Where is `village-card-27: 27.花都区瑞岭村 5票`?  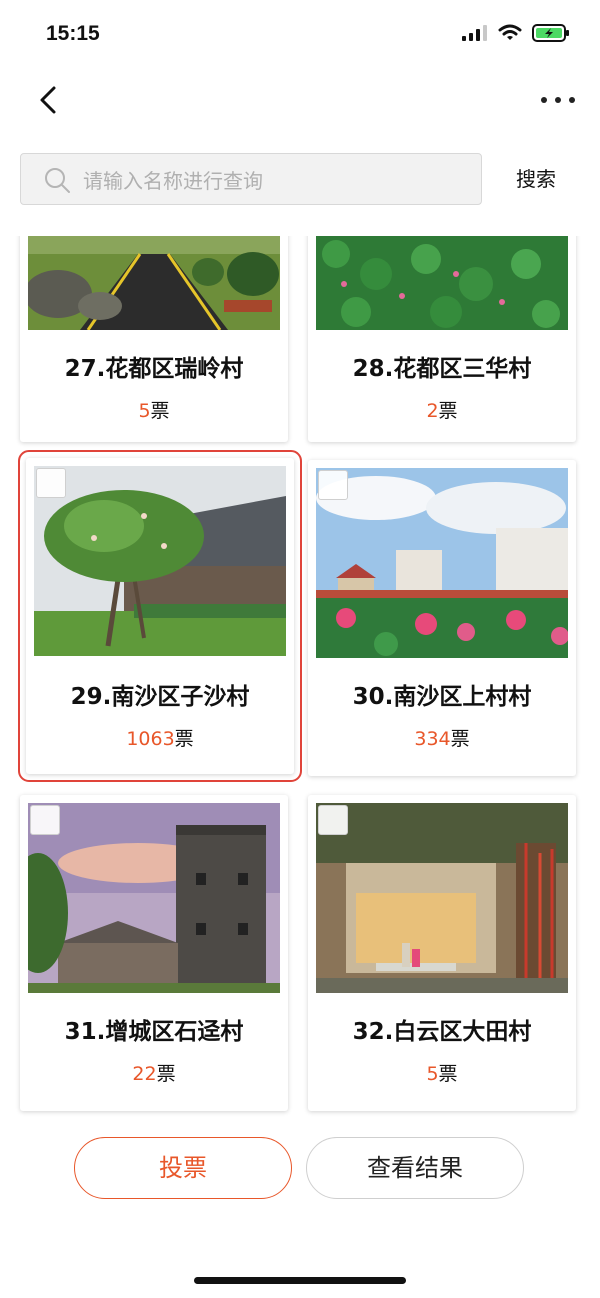 village-card-27: 27.花都区瑞岭村 5票 is located at coordinates (154, 339).